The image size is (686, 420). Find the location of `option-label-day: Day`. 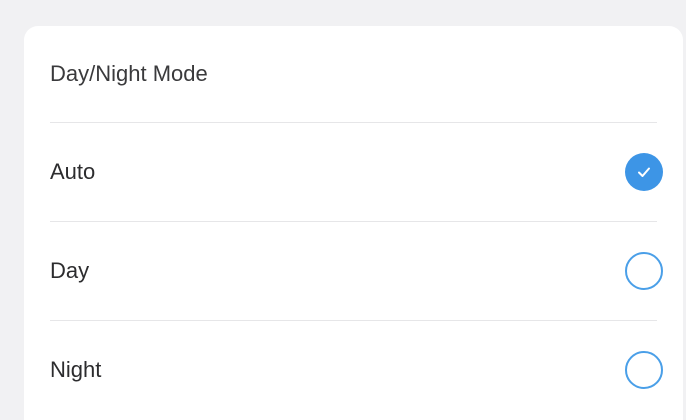

option-label-day: Day is located at coordinates (70, 270).